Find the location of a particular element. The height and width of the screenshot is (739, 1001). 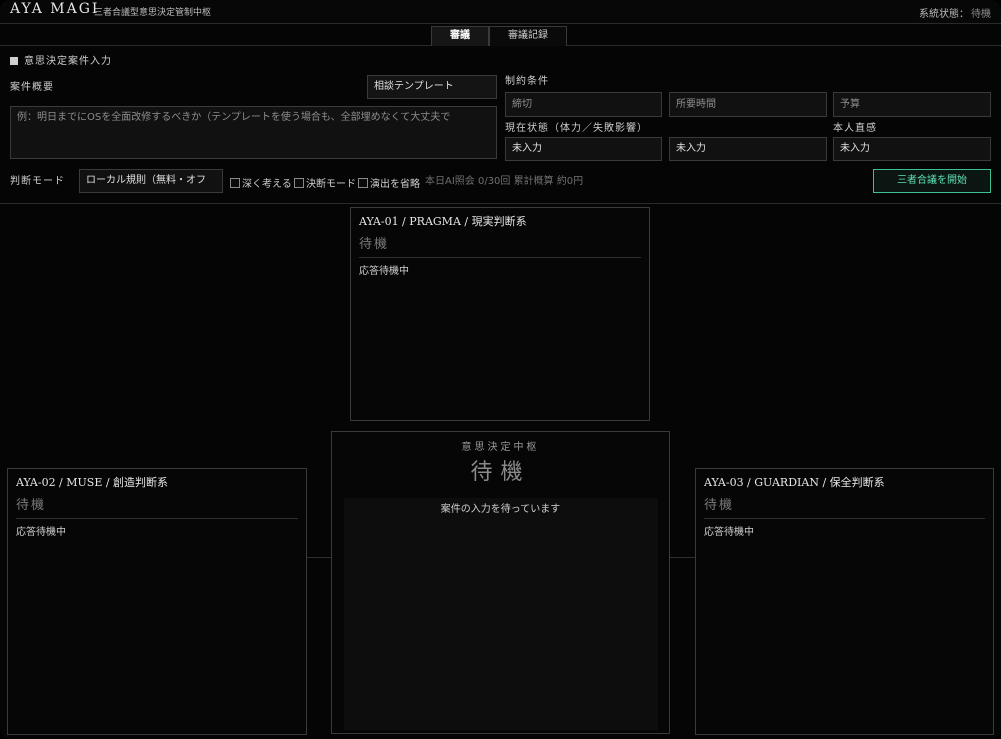

node-pragma-title: AYA-01 / PRAGMA / 現実判断系 is located at coordinates (443, 221).